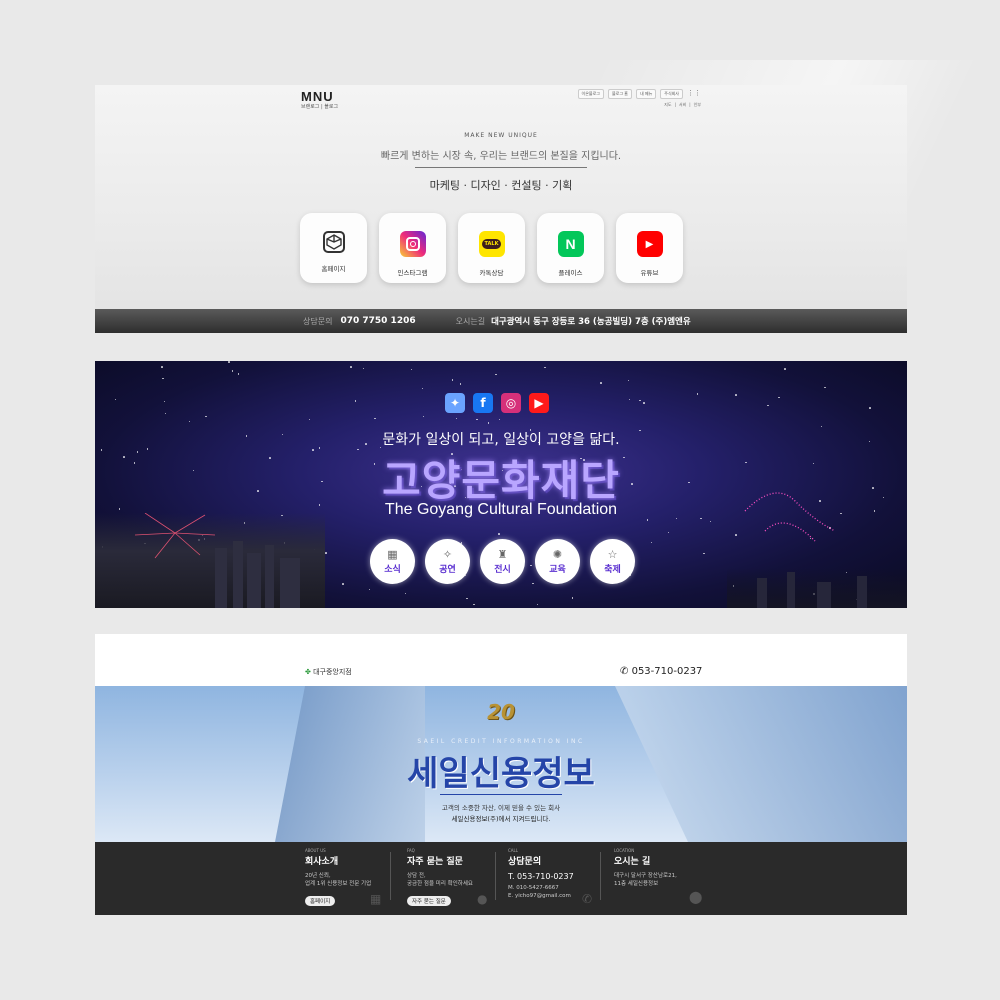 This screenshot has width=1000, height=1000. I want to click on tagline-ko: 빠르게 변하는 시장 속, 우리는 브랜드의 본질을 지킵니다., so click(501, 156).